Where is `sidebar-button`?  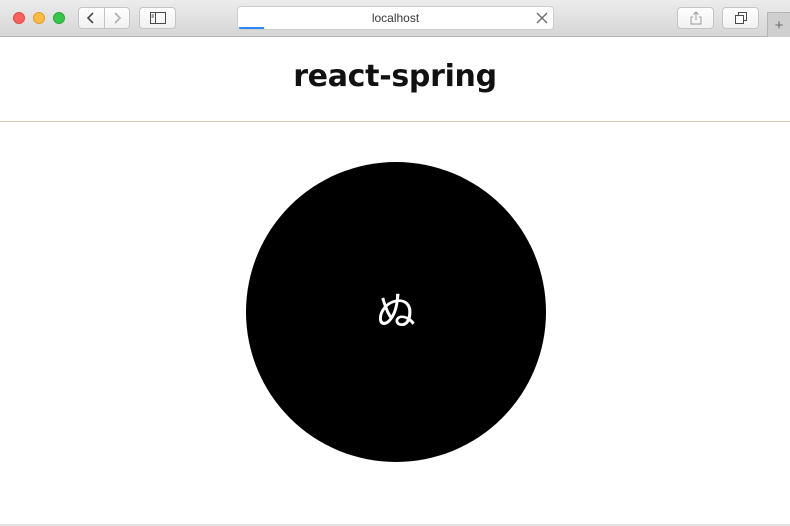
sidebar-button is located at coordinates (157, 18).